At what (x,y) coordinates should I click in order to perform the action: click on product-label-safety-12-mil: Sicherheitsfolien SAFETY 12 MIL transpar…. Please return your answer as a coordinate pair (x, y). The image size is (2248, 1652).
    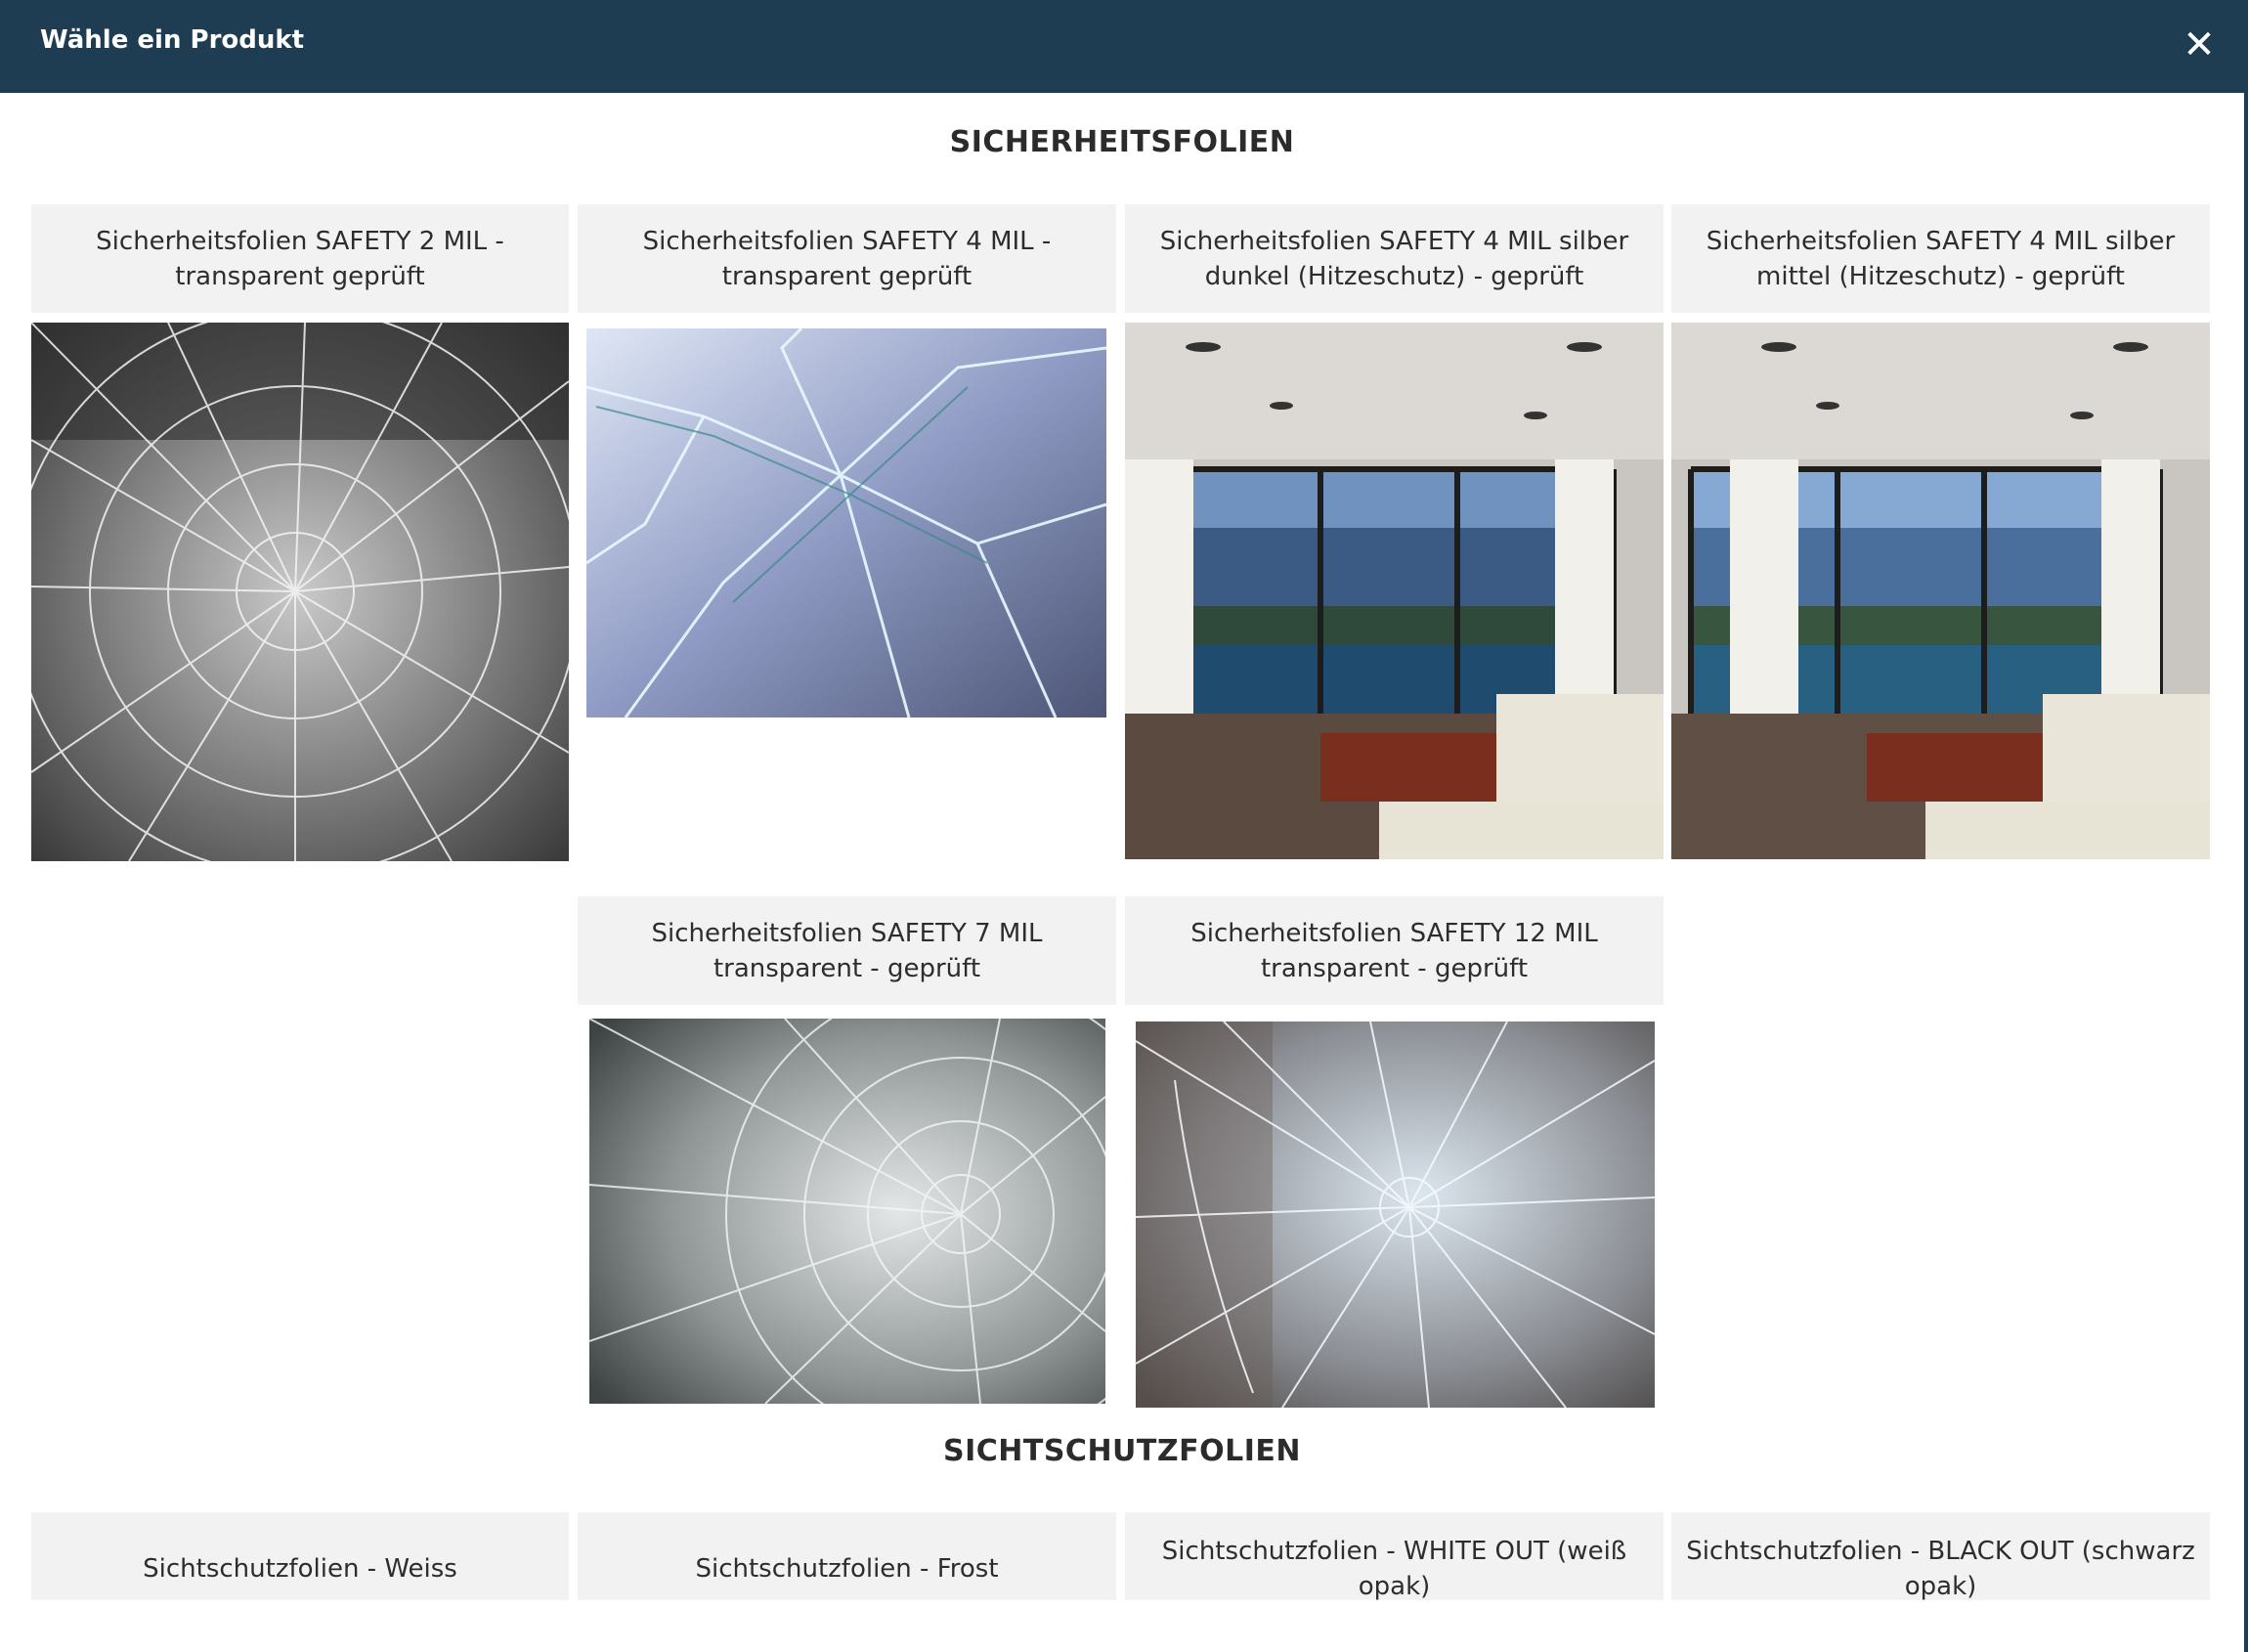
    Looking at the image, I should click on (1394, 950).